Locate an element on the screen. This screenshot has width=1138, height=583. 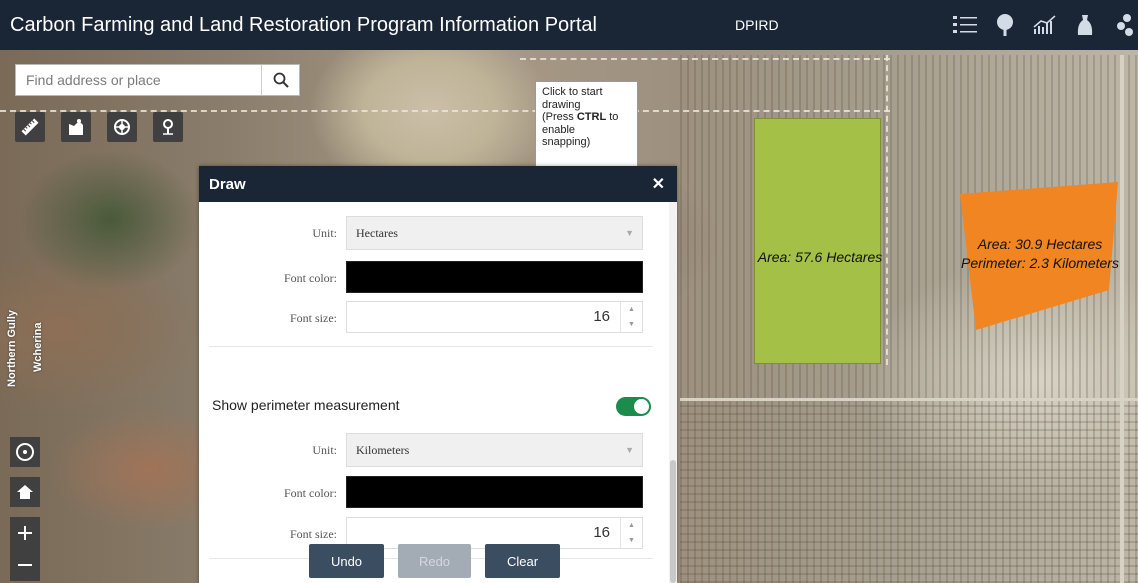
polygon-area-label: Area: 57.6 Hectares is located at coordinates (820, 257).